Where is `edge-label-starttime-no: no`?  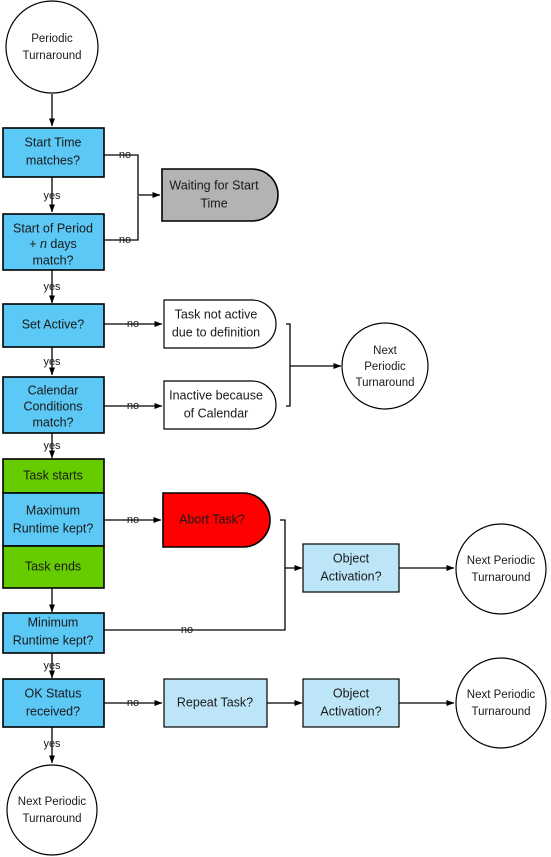
edge-label-starttime-no: no is located at coordinates (125, 155).